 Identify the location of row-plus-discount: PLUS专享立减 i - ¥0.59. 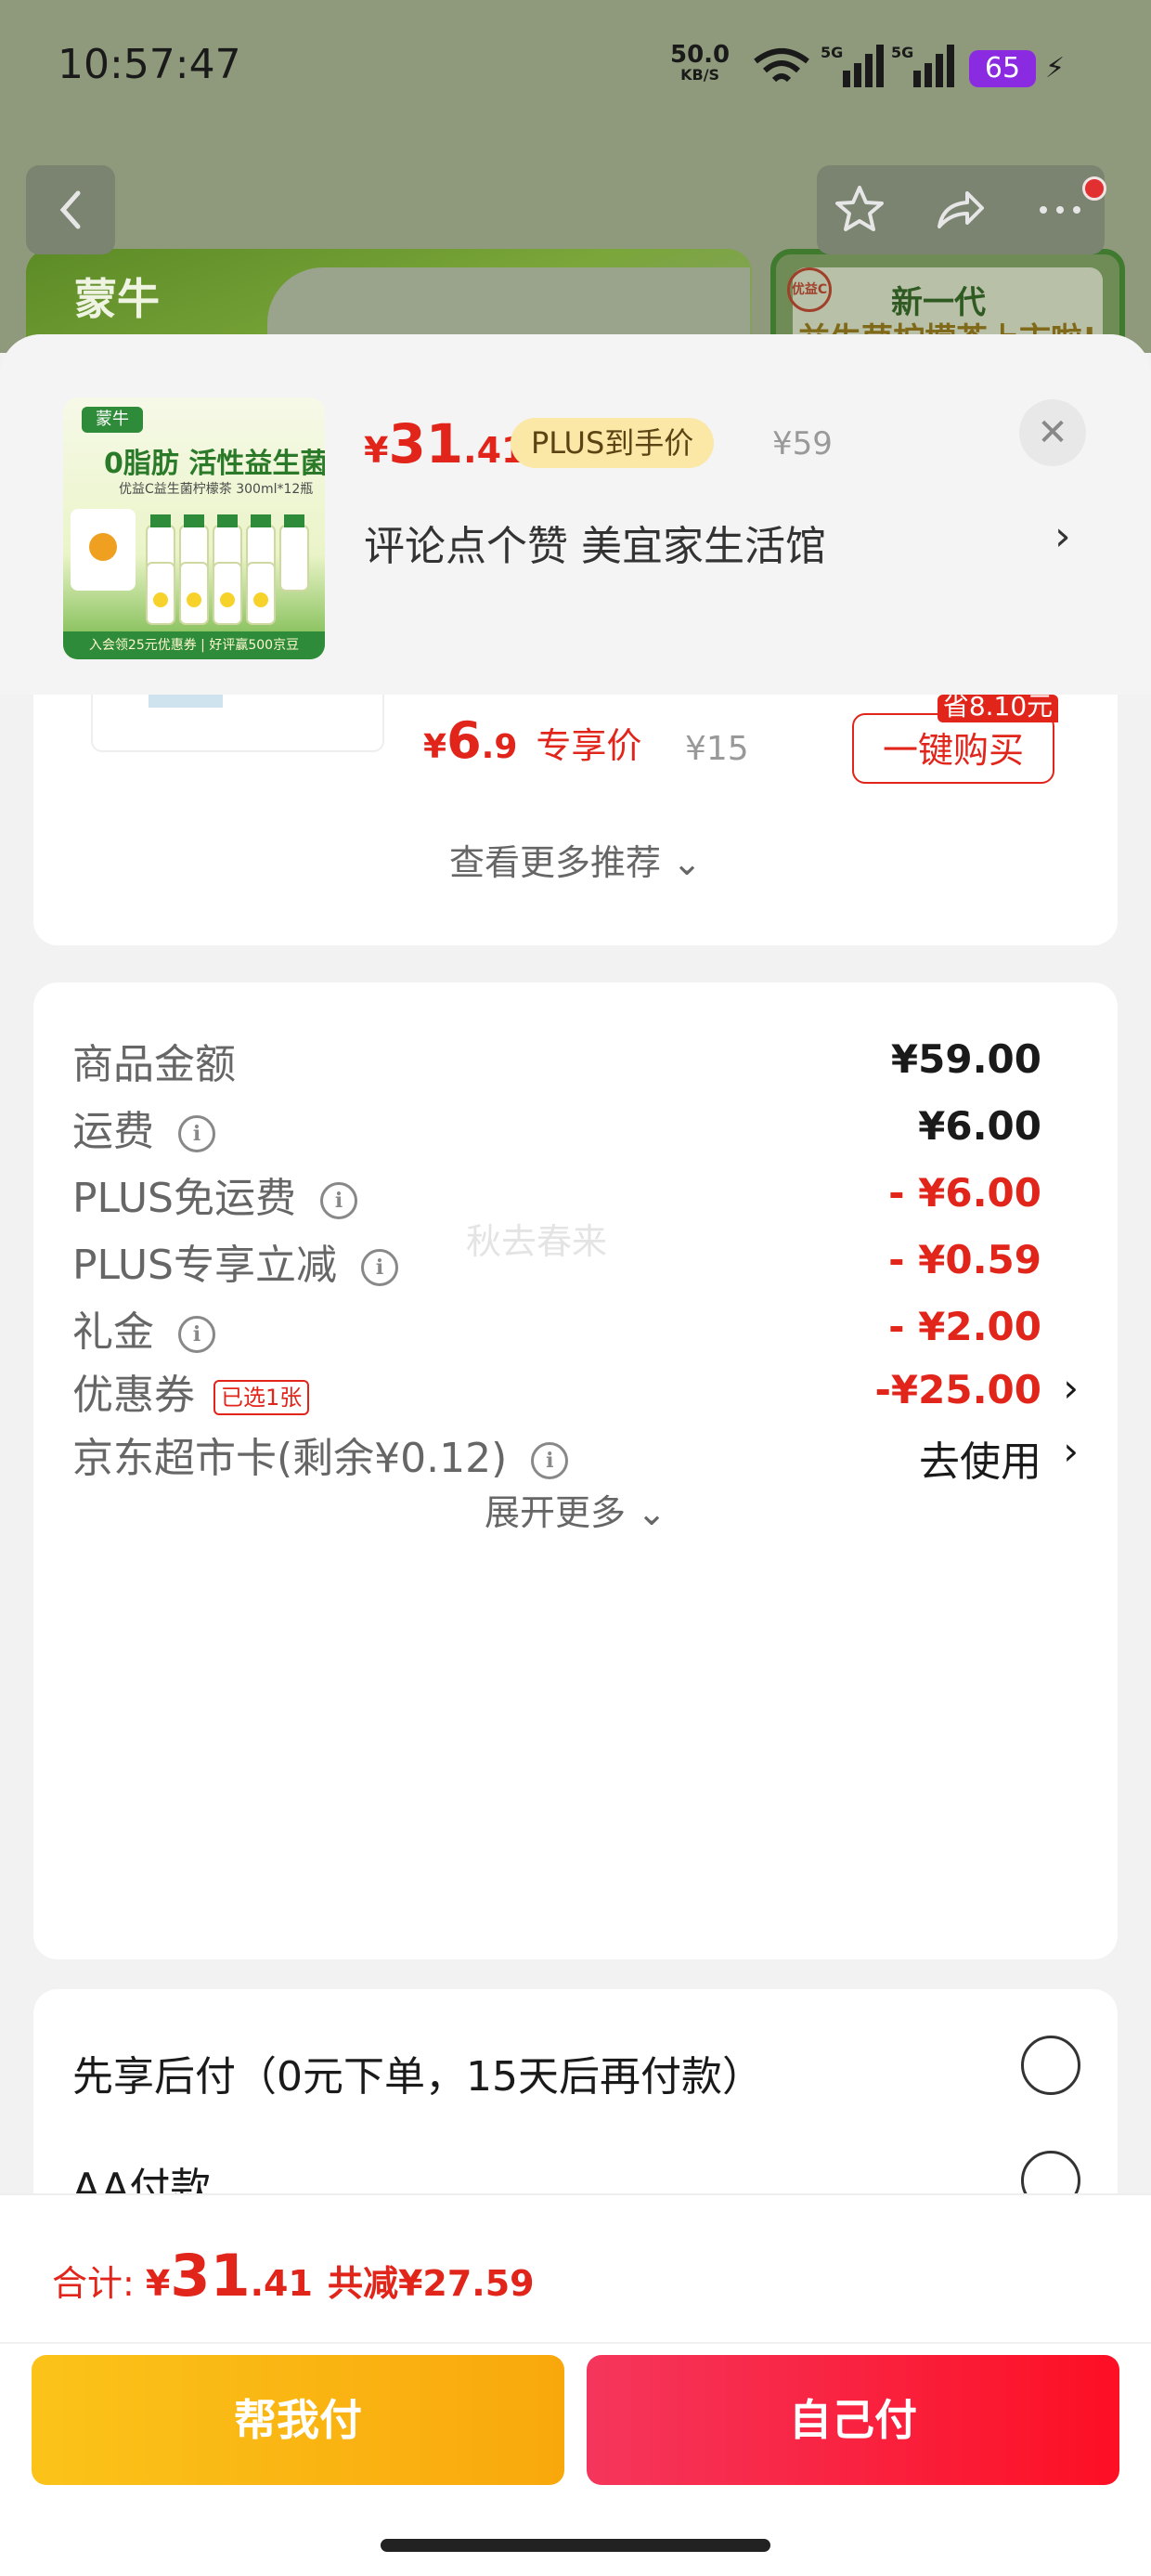
(575, 1263).